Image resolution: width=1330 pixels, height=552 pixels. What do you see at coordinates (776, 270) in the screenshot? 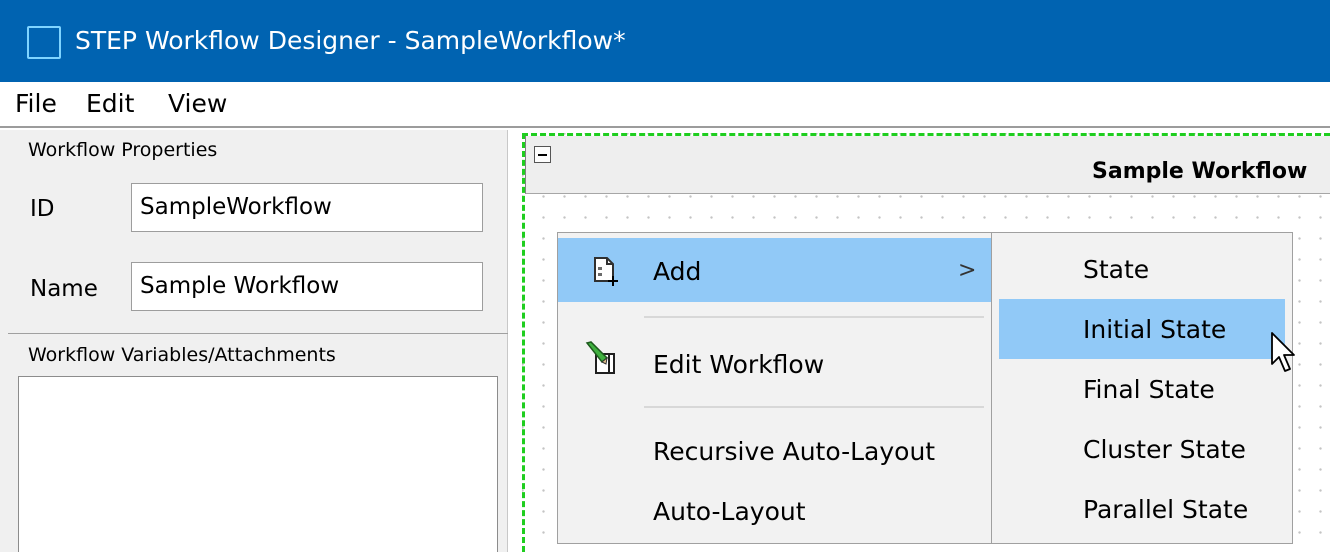
I see `menu-item-add: Add >` at bounding box center [776, 270].